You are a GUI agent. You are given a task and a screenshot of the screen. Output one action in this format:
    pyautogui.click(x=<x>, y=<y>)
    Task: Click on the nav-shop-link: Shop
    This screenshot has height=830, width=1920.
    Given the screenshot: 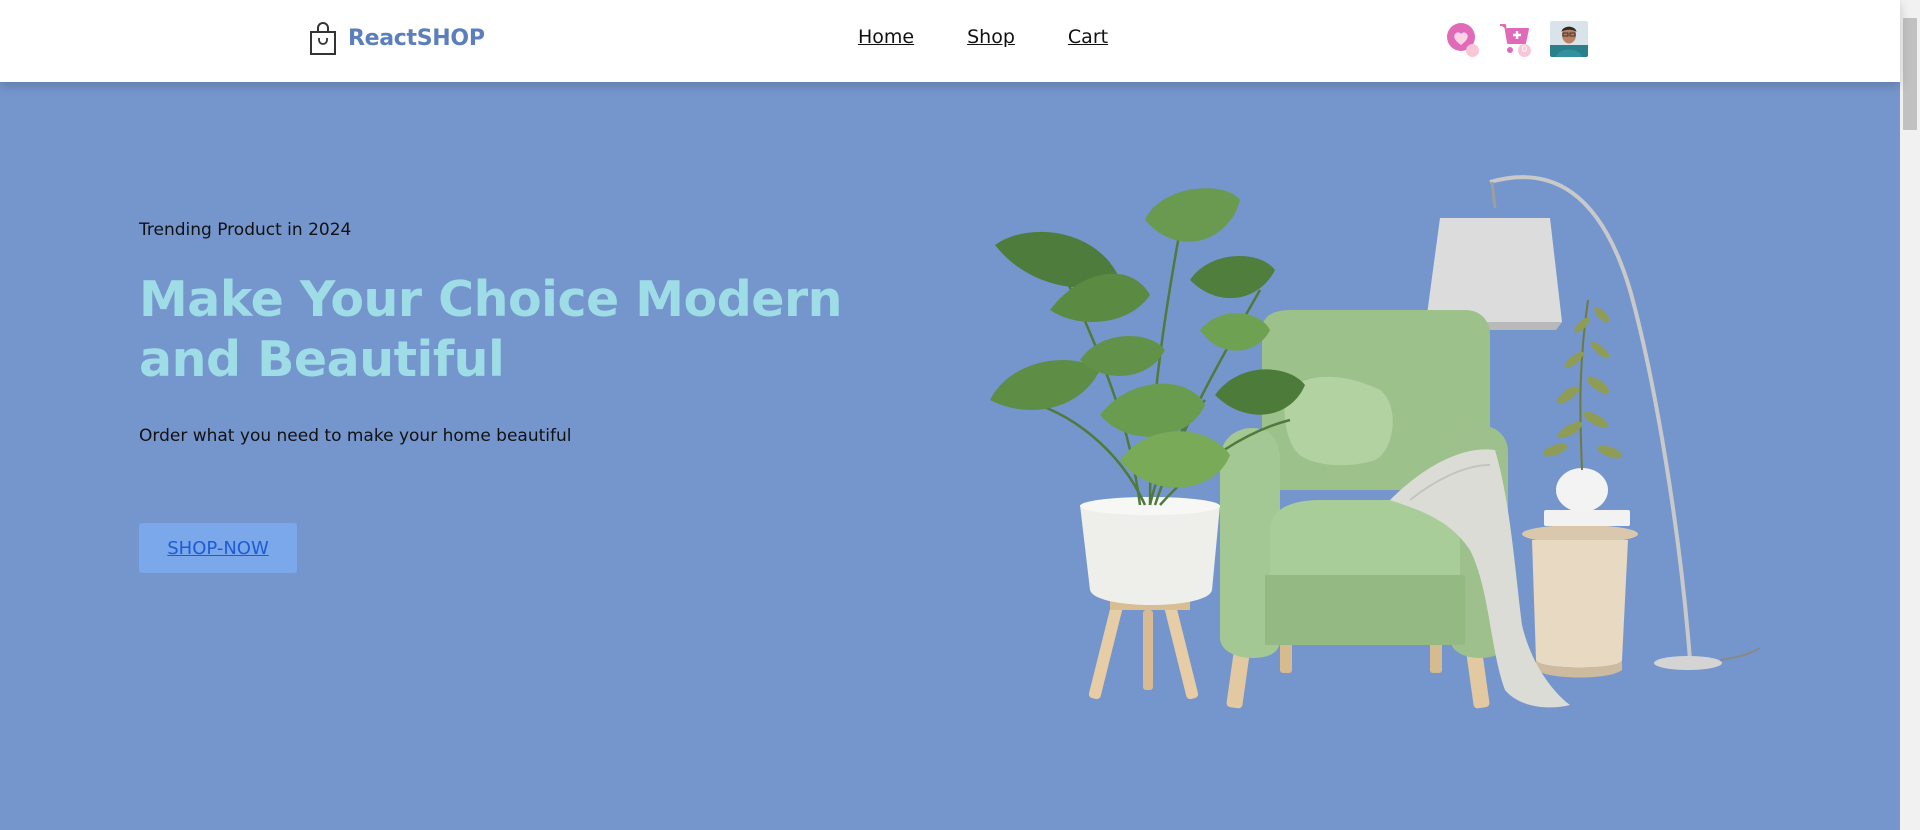 What is the action you would take?
    pyautogui.click(x=991, y=37)
    